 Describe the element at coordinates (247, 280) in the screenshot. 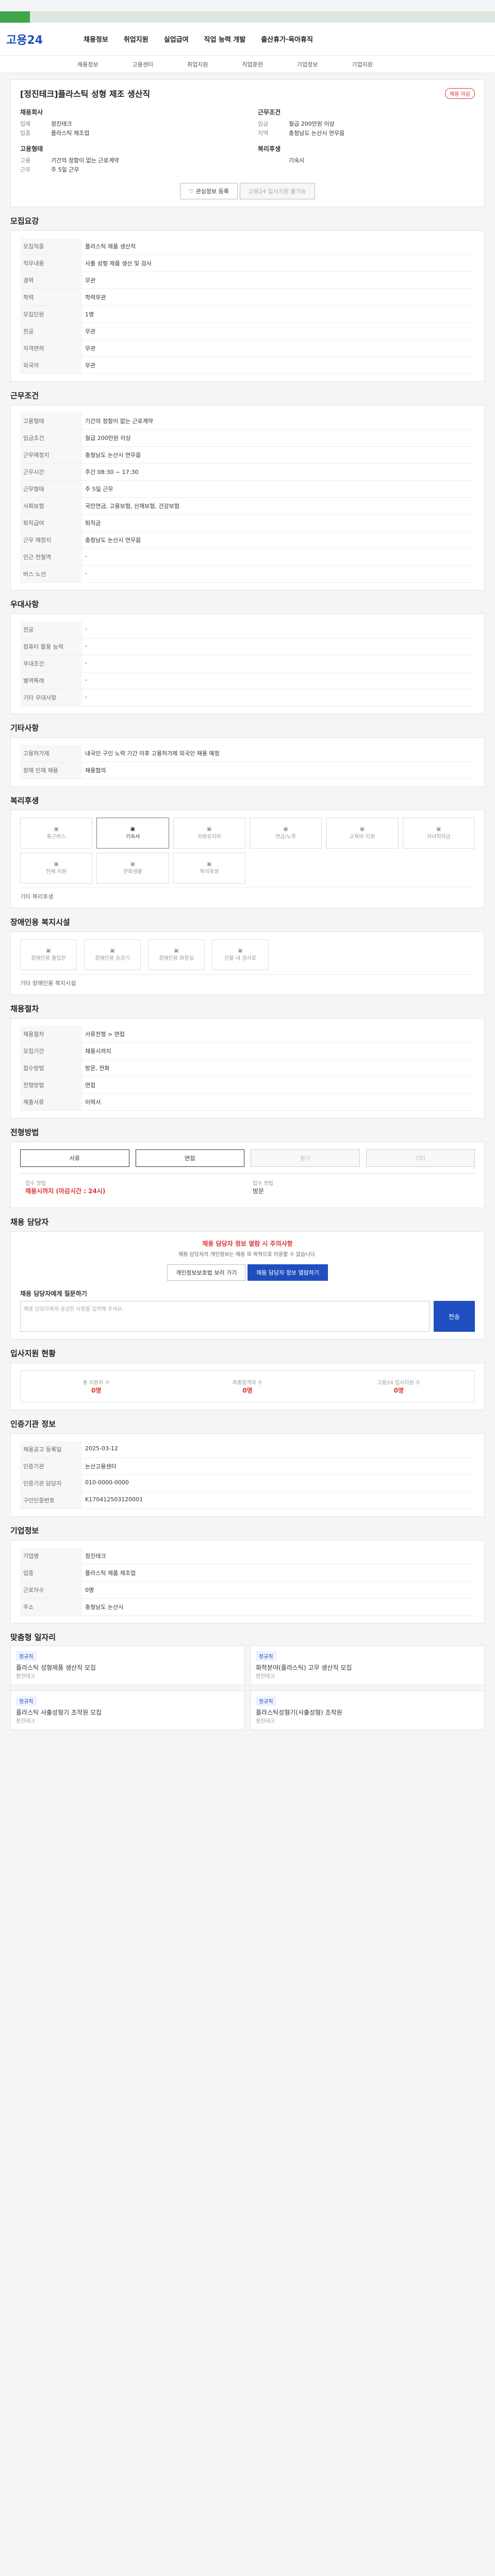

I see `table-row: 경력 무관` at that location.